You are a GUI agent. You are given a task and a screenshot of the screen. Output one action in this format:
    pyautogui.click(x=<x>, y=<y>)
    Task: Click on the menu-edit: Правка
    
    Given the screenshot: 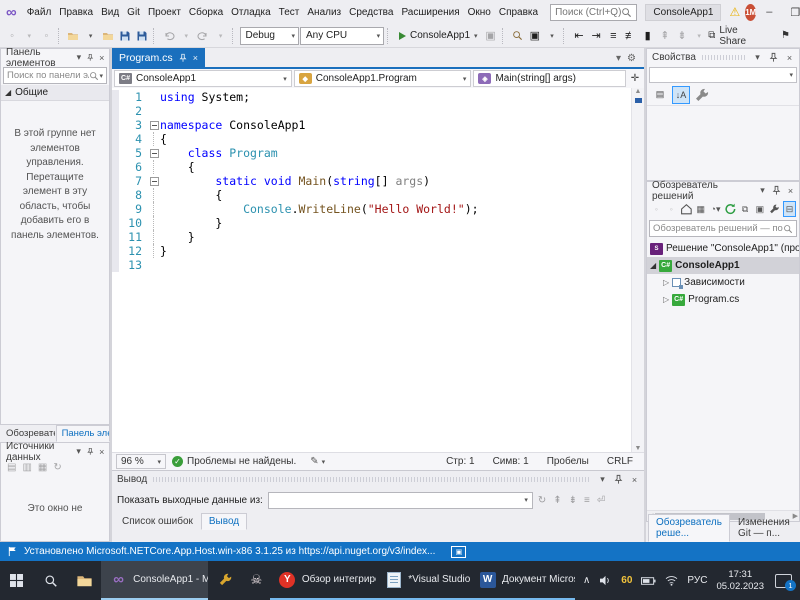 What is the action you would take?
    pyautogui.click(x=76, y=12)
    